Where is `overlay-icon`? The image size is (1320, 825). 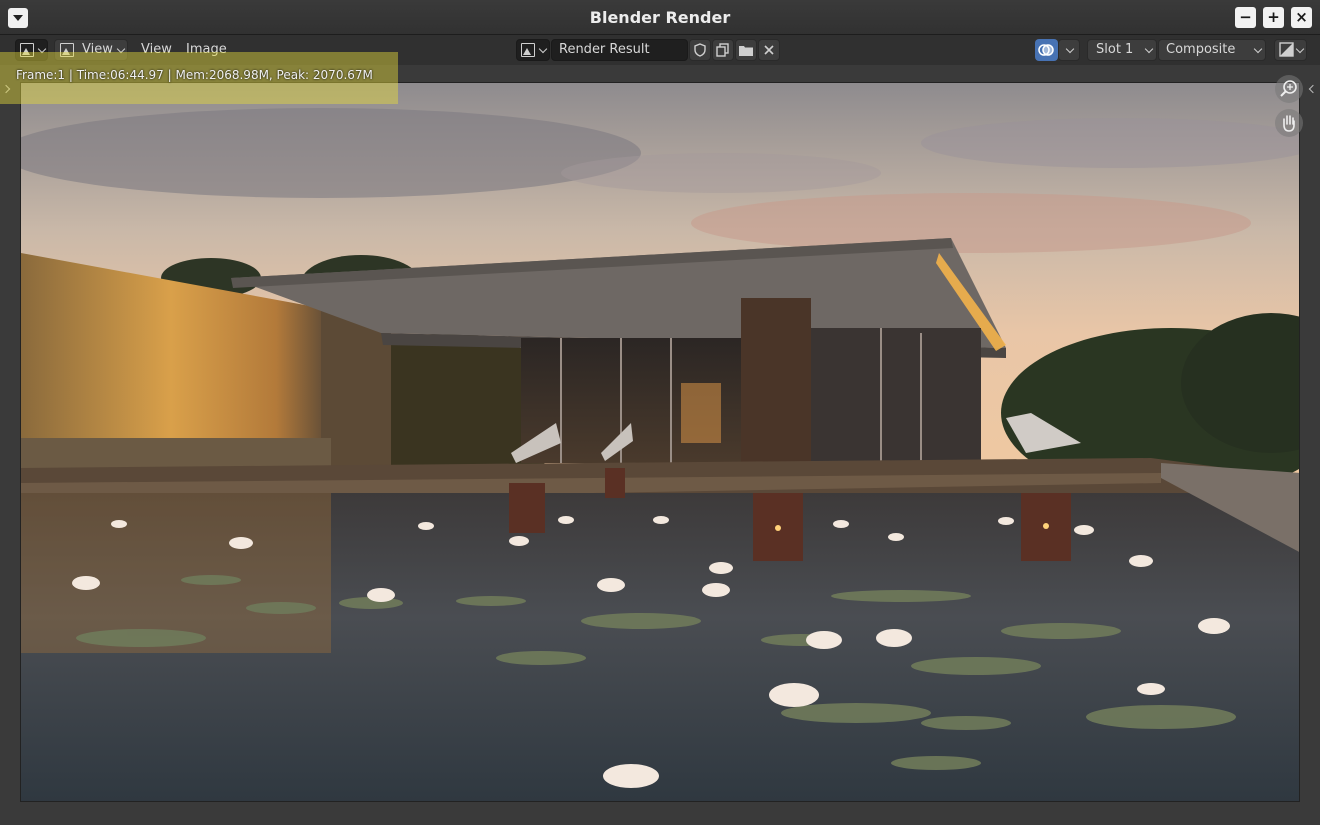
overlay-icon is located at coordinates (1046, 50).